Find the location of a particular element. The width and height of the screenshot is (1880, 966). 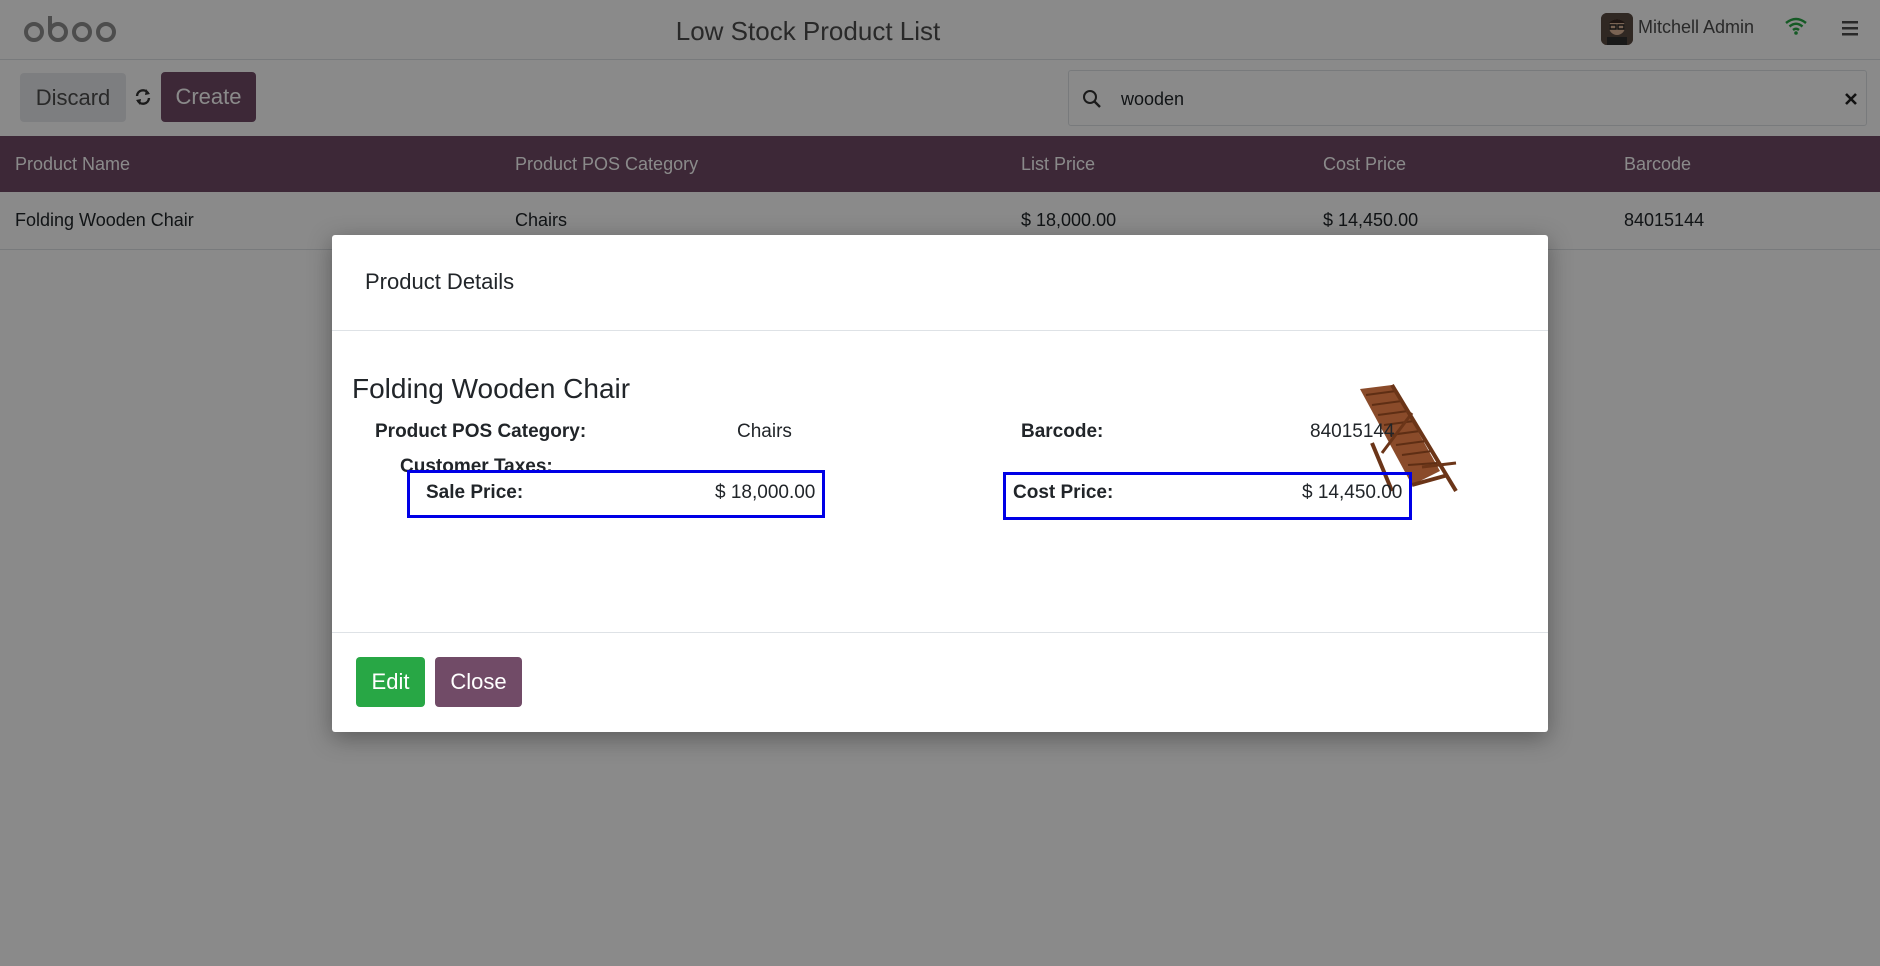

barcode-value: 84015144 is located at coordinates (1352, 431).